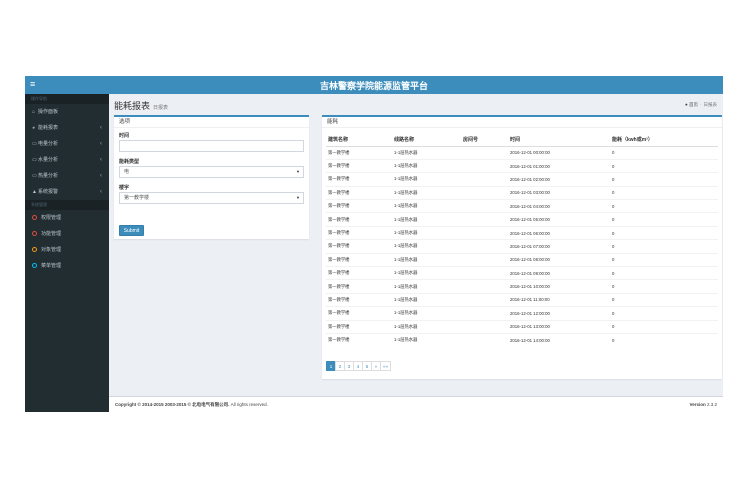 The width and height of the screenshot is (750, 500). What do you see at coordinates (559, 313) in the screenshot?
I see `table-cell: 2016-12-01 12:00:00` at bounding box center [559, 313].